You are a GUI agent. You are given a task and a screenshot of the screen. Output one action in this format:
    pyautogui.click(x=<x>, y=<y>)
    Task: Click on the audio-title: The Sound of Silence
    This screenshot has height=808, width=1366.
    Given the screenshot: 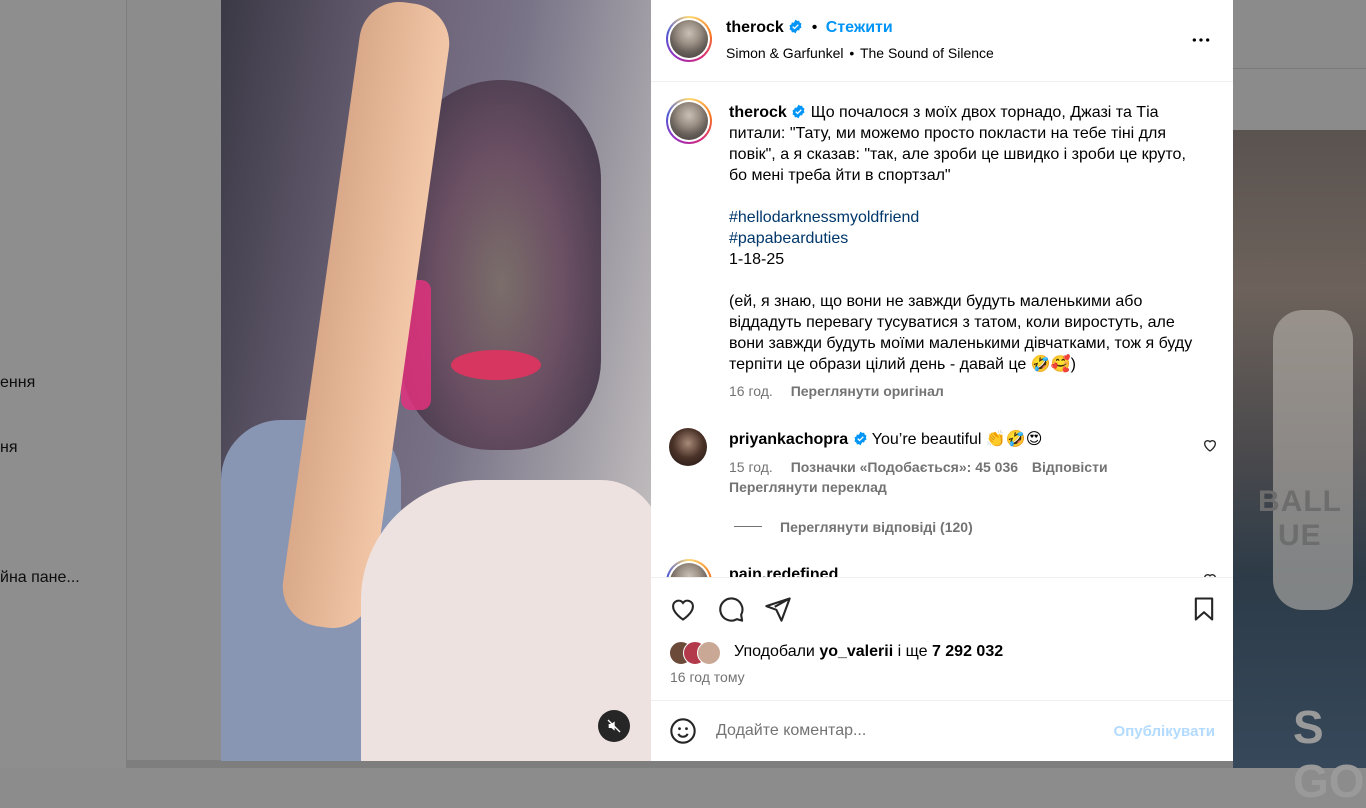 What is the action you would take?
    pyautogui.click(x=926, y=53)
    